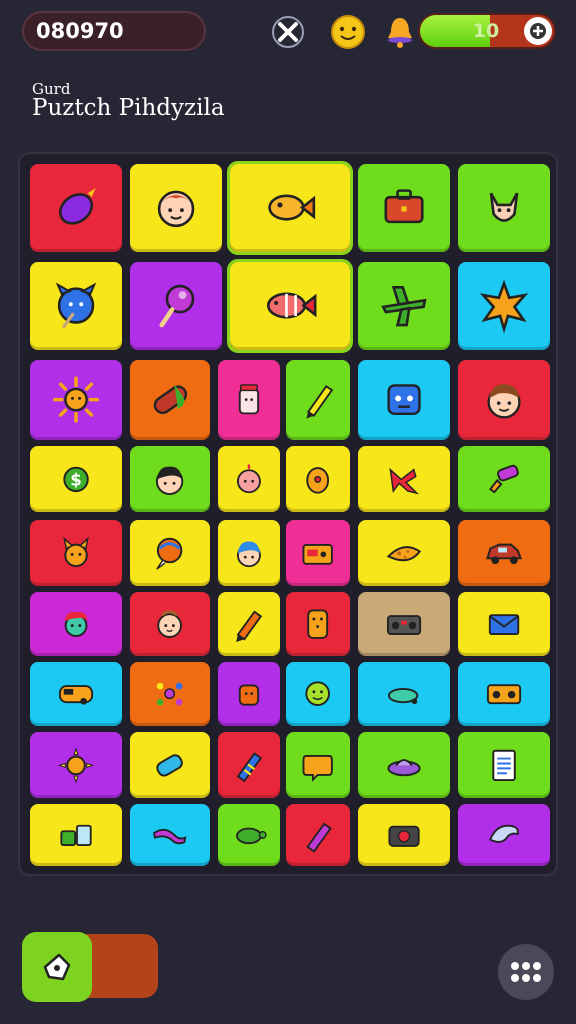  I want to click on tile-r3-c6, so click(504, 400).